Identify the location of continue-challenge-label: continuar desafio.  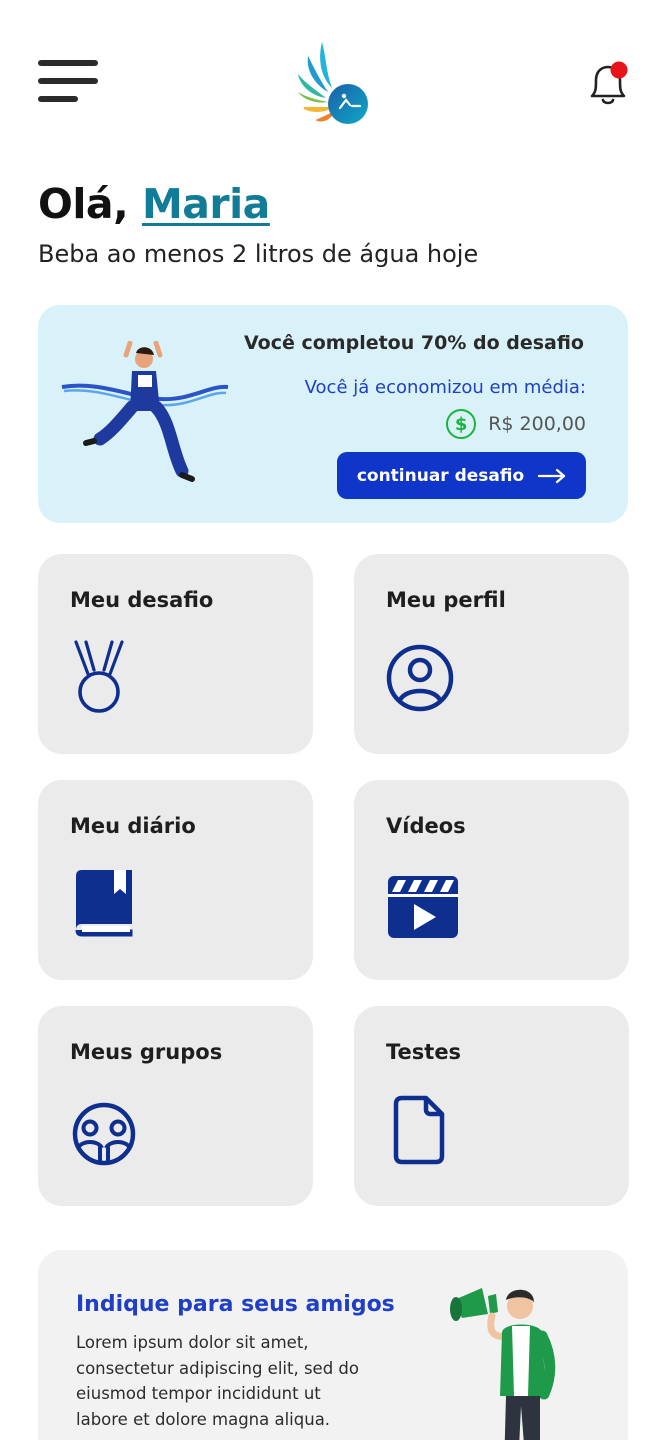
(440, 475).